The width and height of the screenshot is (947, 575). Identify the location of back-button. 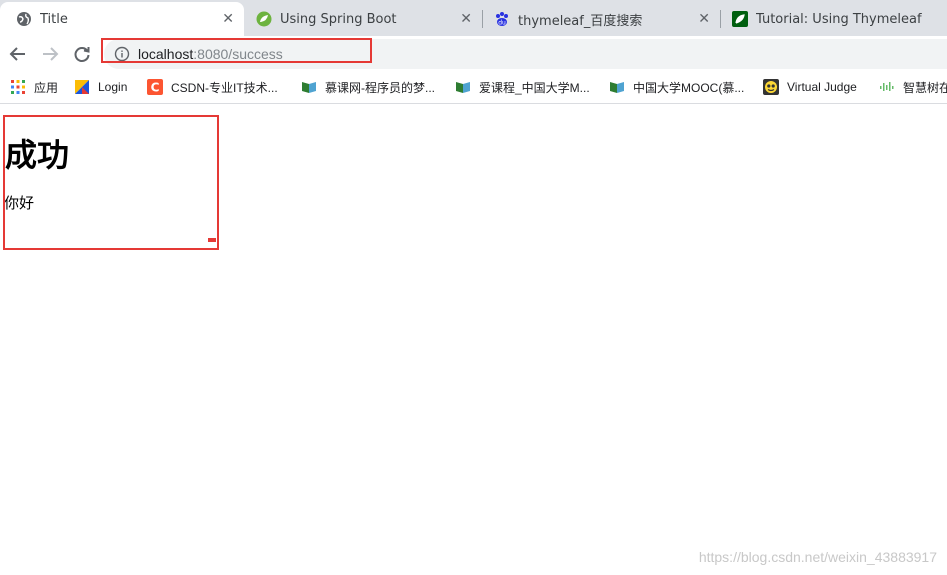
(18, 54).